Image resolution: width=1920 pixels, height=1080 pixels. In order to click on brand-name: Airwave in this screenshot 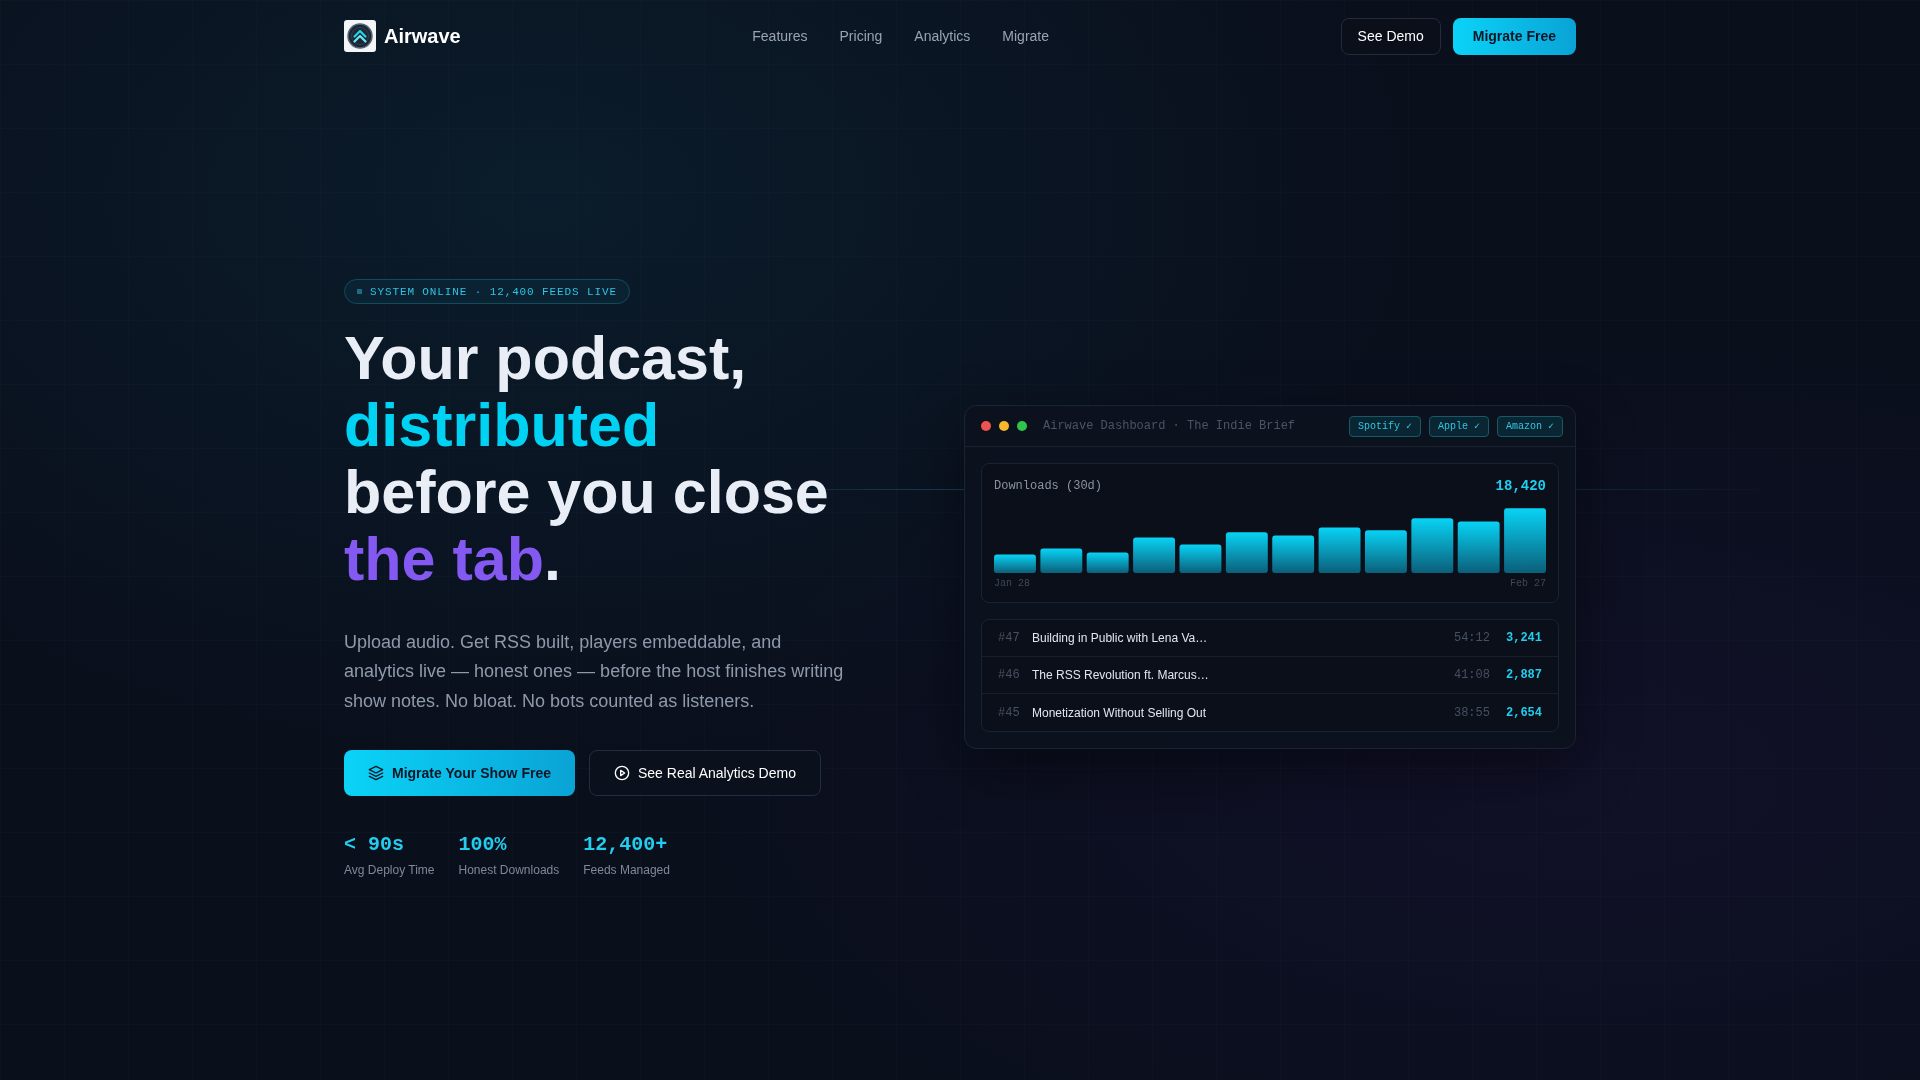, I will do `click(422, 36)`.